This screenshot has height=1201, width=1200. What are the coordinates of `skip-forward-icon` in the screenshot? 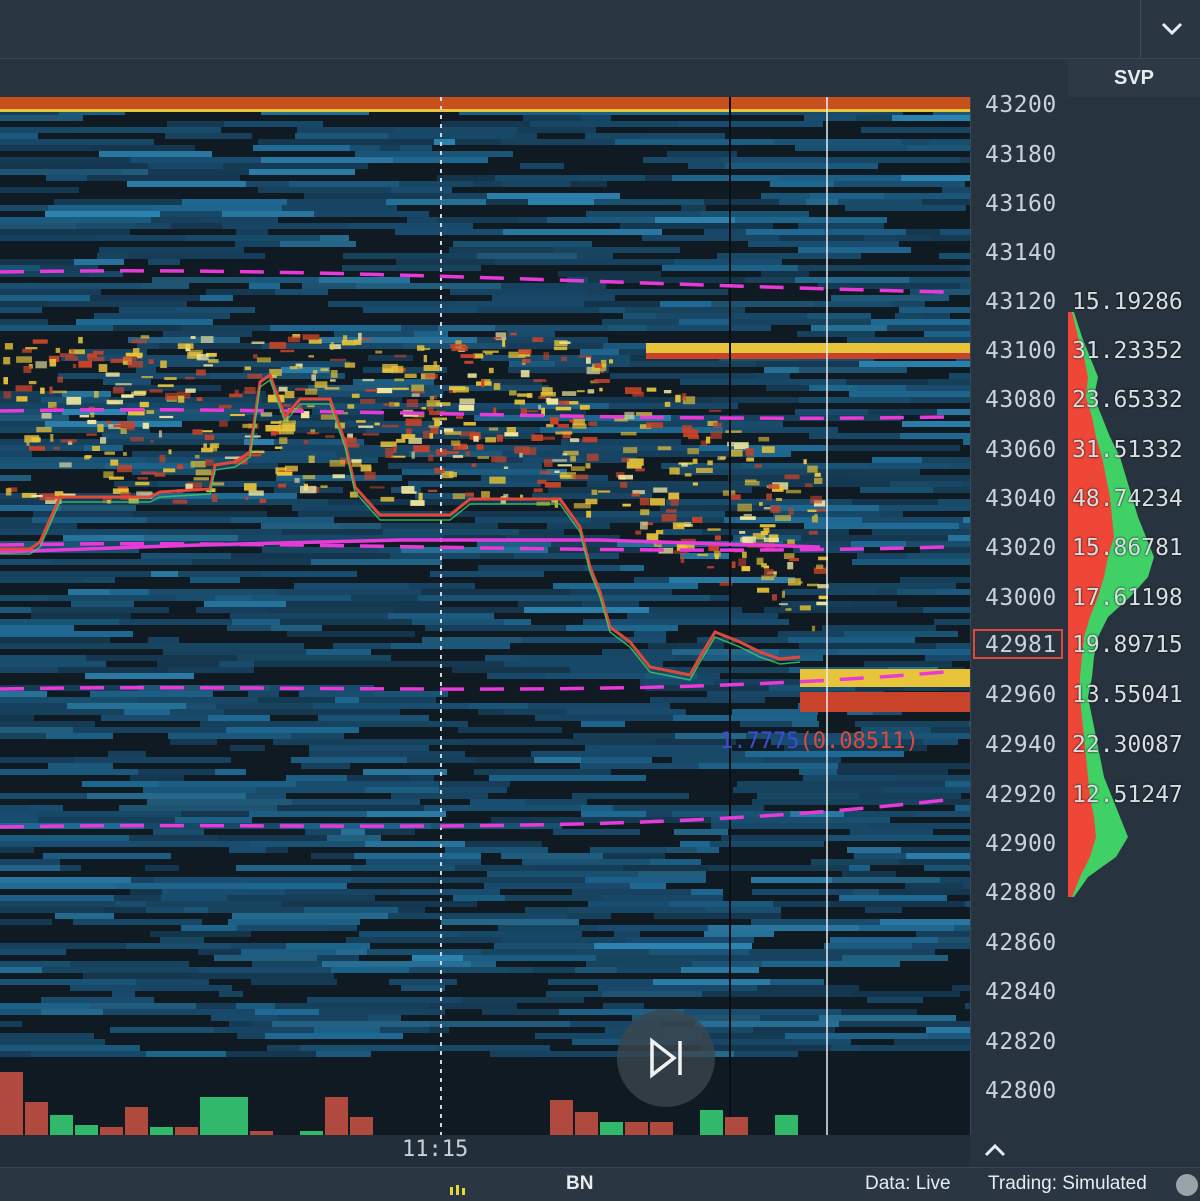 It's located at (666, 1058).